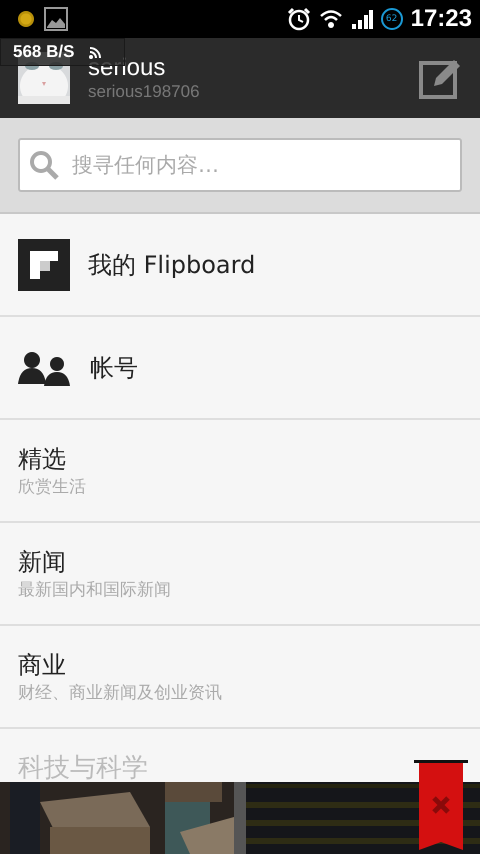 This screenshot has height=854, width=480. Describe the element at coordinates (45, 368) in the screenshot. I see `people-icon` at that location.